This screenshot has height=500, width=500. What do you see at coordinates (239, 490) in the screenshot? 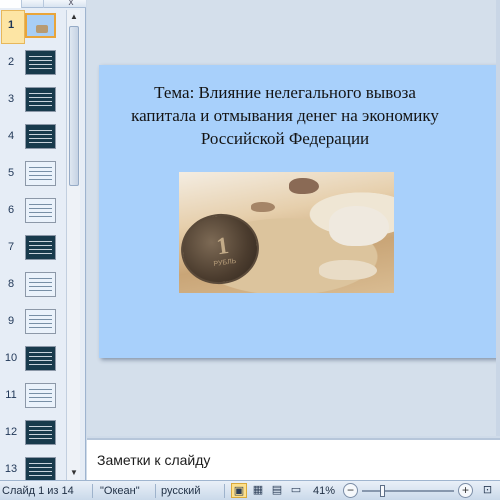
I see `normal-view-icon: ▣` at bounding box center [239, 490].